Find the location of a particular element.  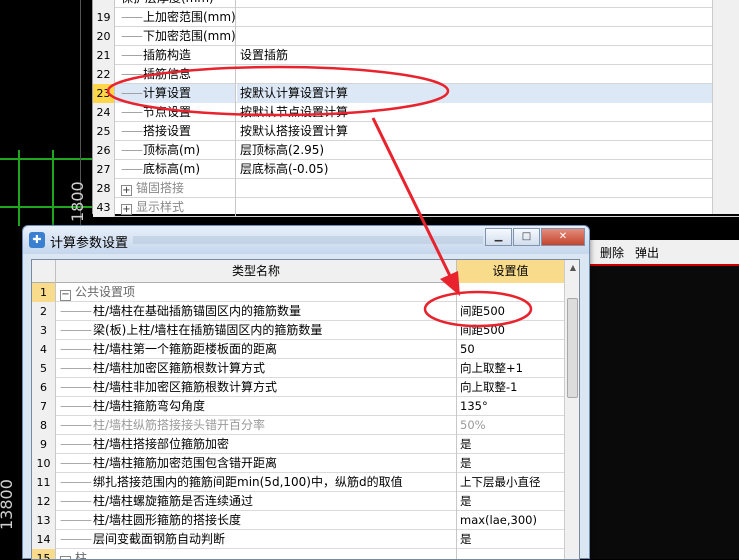

grid-row-category: 1 − 公共设置项 is located at coordinates (298, 292).